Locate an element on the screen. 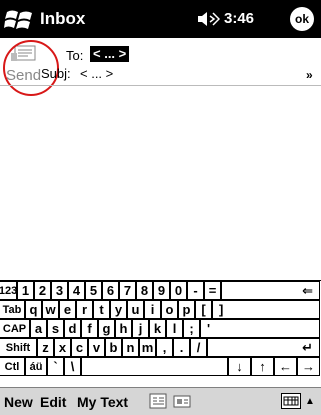  key: o is located at coordinates (169, 309).